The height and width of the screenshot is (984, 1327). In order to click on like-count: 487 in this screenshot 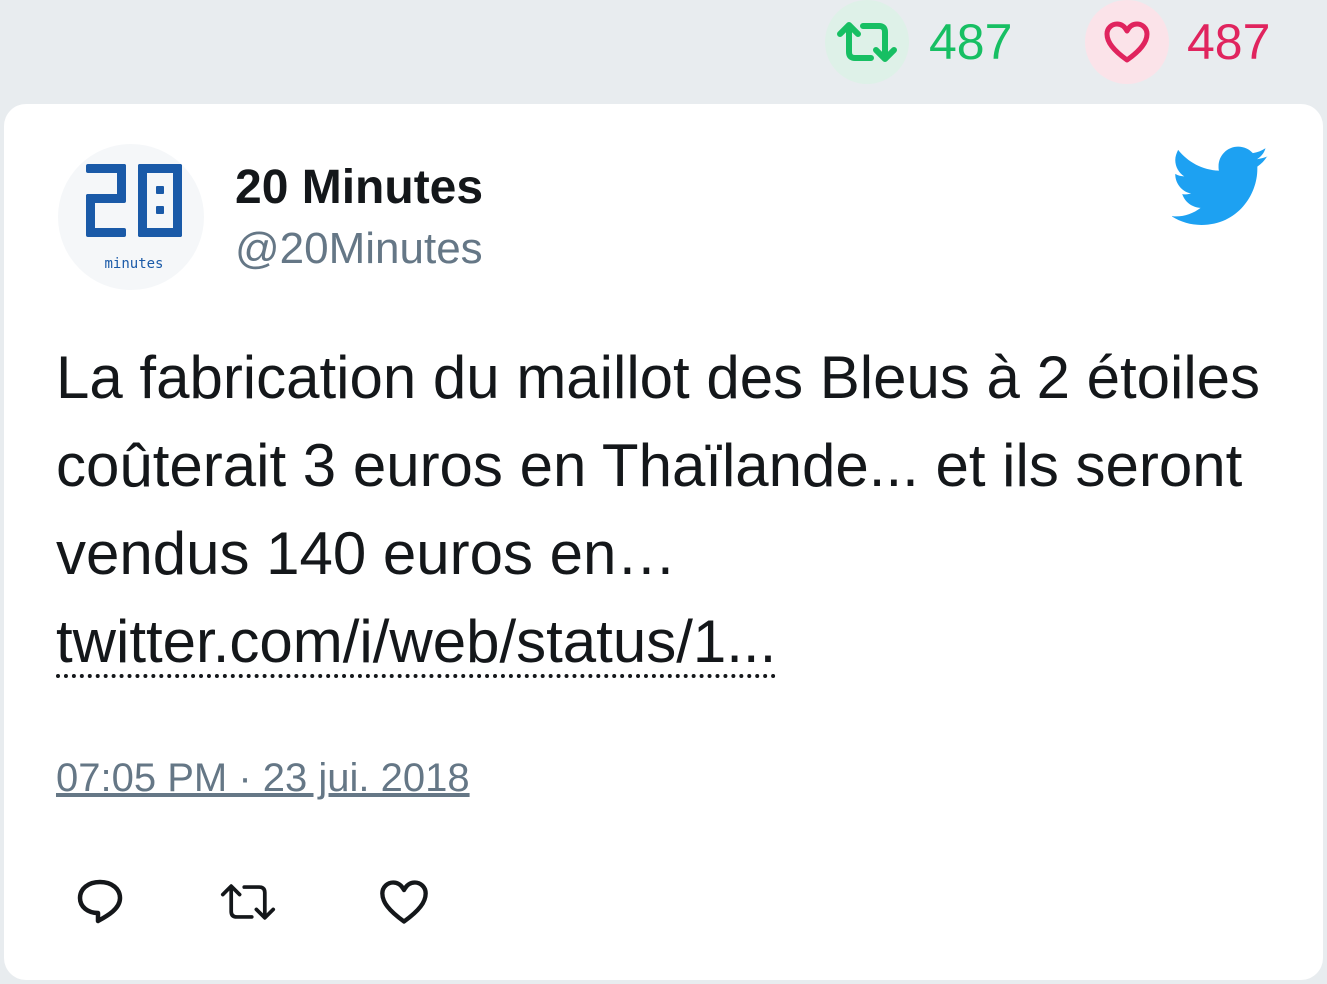, I will do `click(1229, 42)`.